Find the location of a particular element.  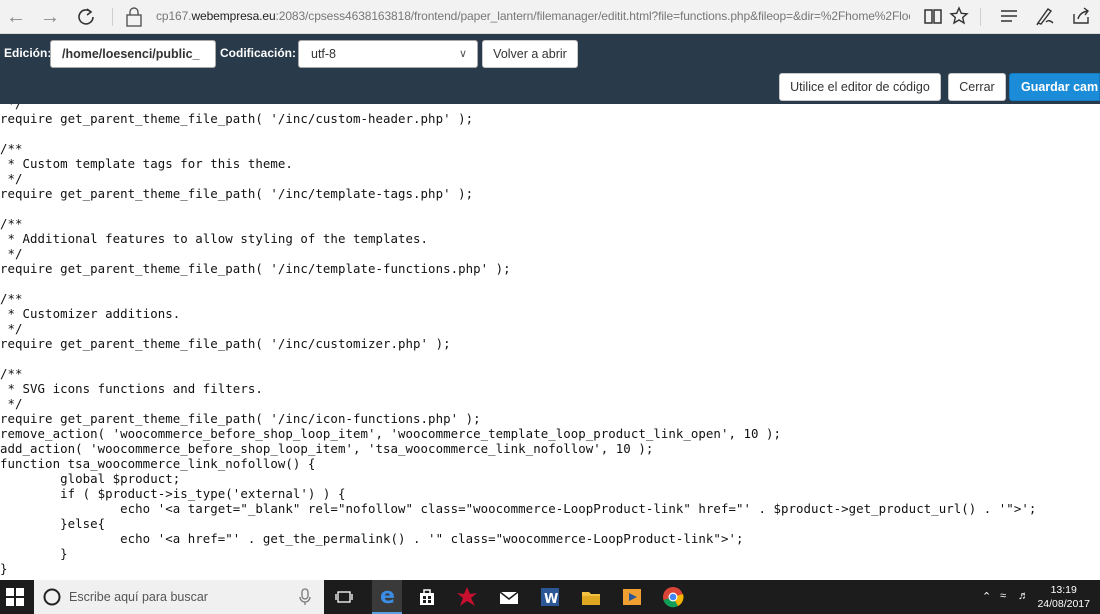

svg-text: W is located at coordinates (551, 599).